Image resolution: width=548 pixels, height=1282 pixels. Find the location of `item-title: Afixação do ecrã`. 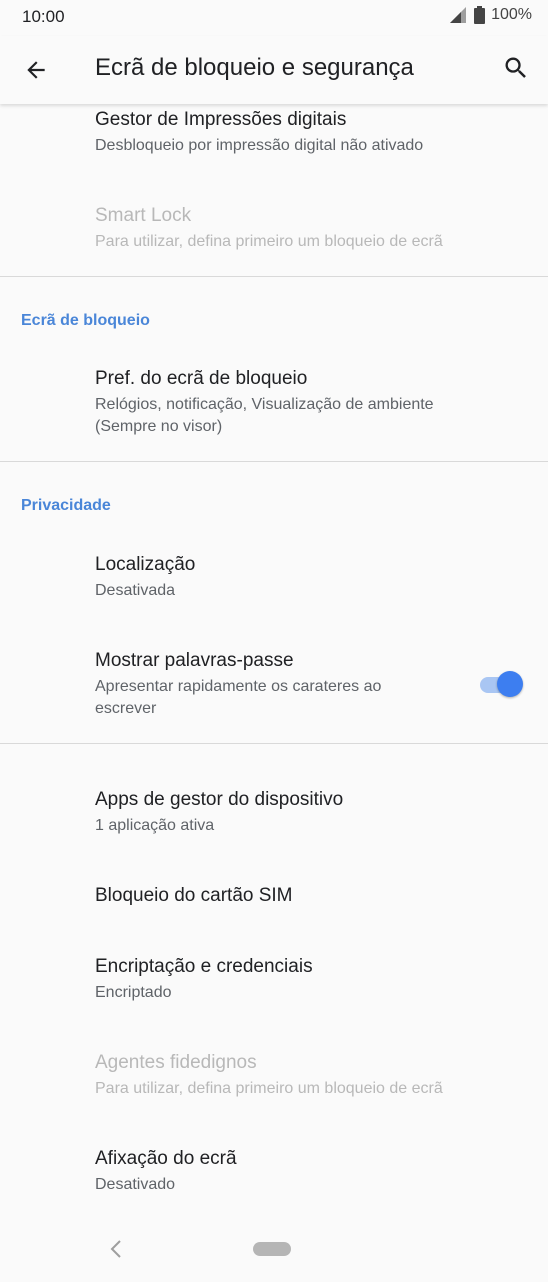

item-title: Afixação do ecrã is located at coordinates (166, 1158).